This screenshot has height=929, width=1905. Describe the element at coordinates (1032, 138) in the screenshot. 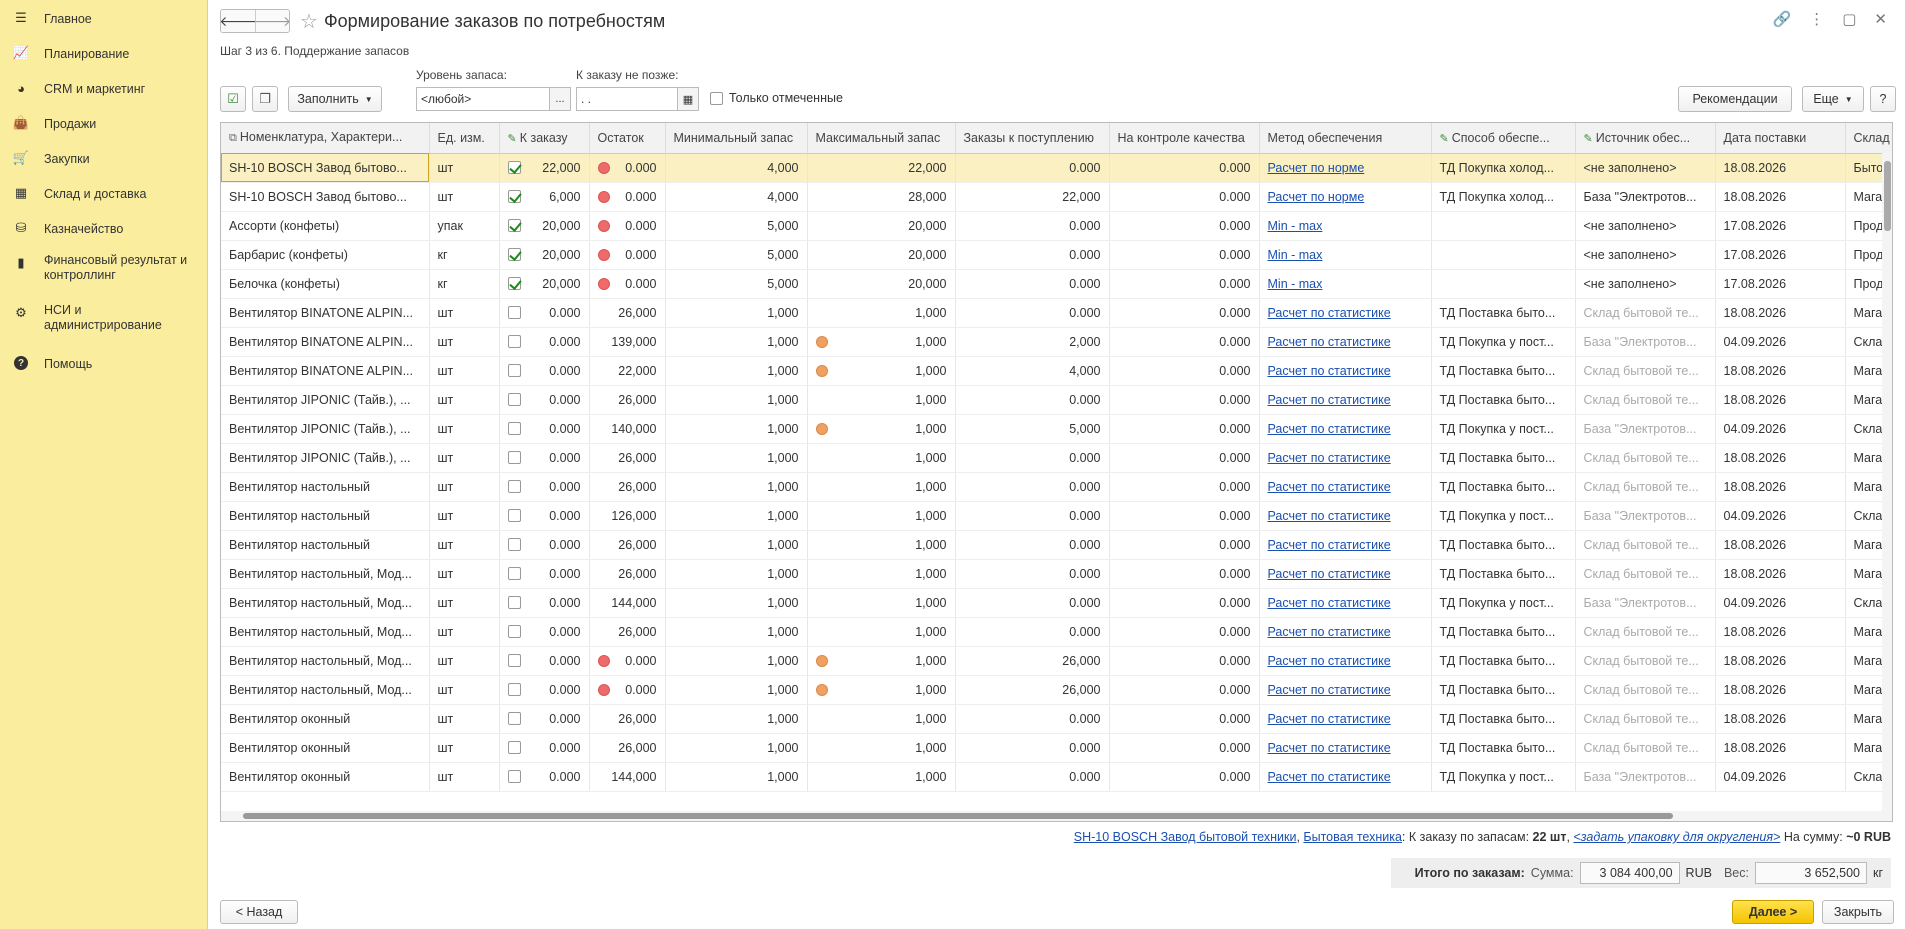

I see `column-header: Заказы к поступлению` at that location.